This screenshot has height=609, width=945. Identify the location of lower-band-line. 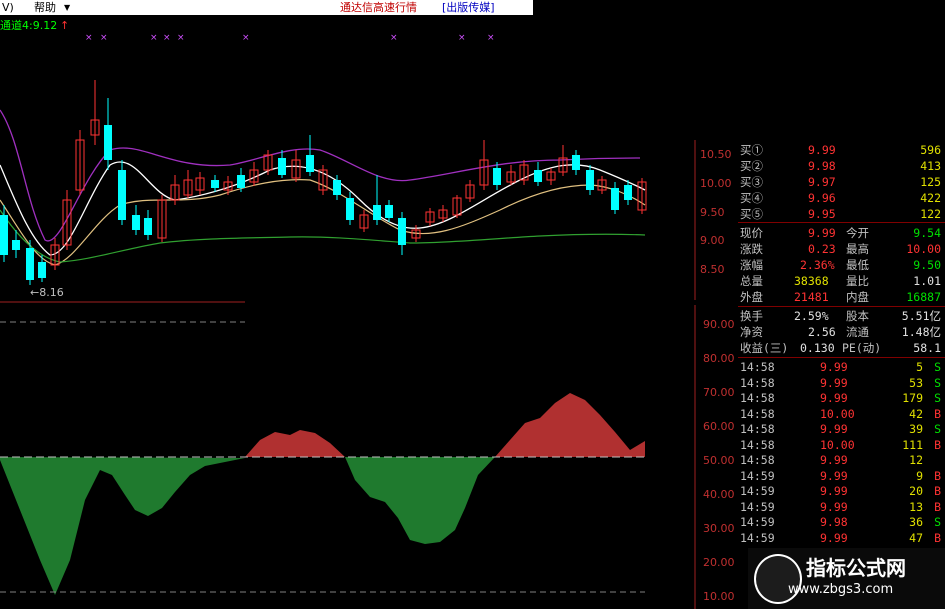
(323, 236).